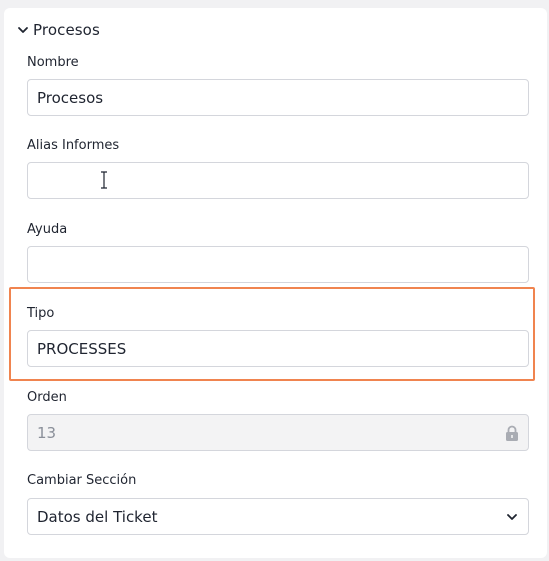 Image resolution: width=549 pixels, height=561 pixels. I want to click on alias-informes-label: Alias Informes, so click(73, 145).